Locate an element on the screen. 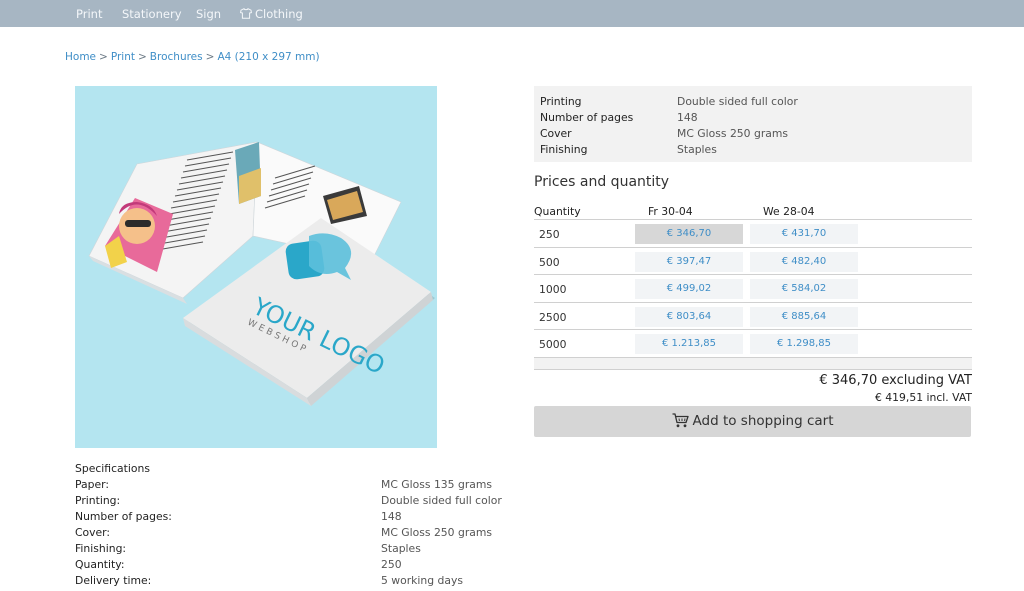  spec-value: Double sided full color is located at coordinates (441, 500).